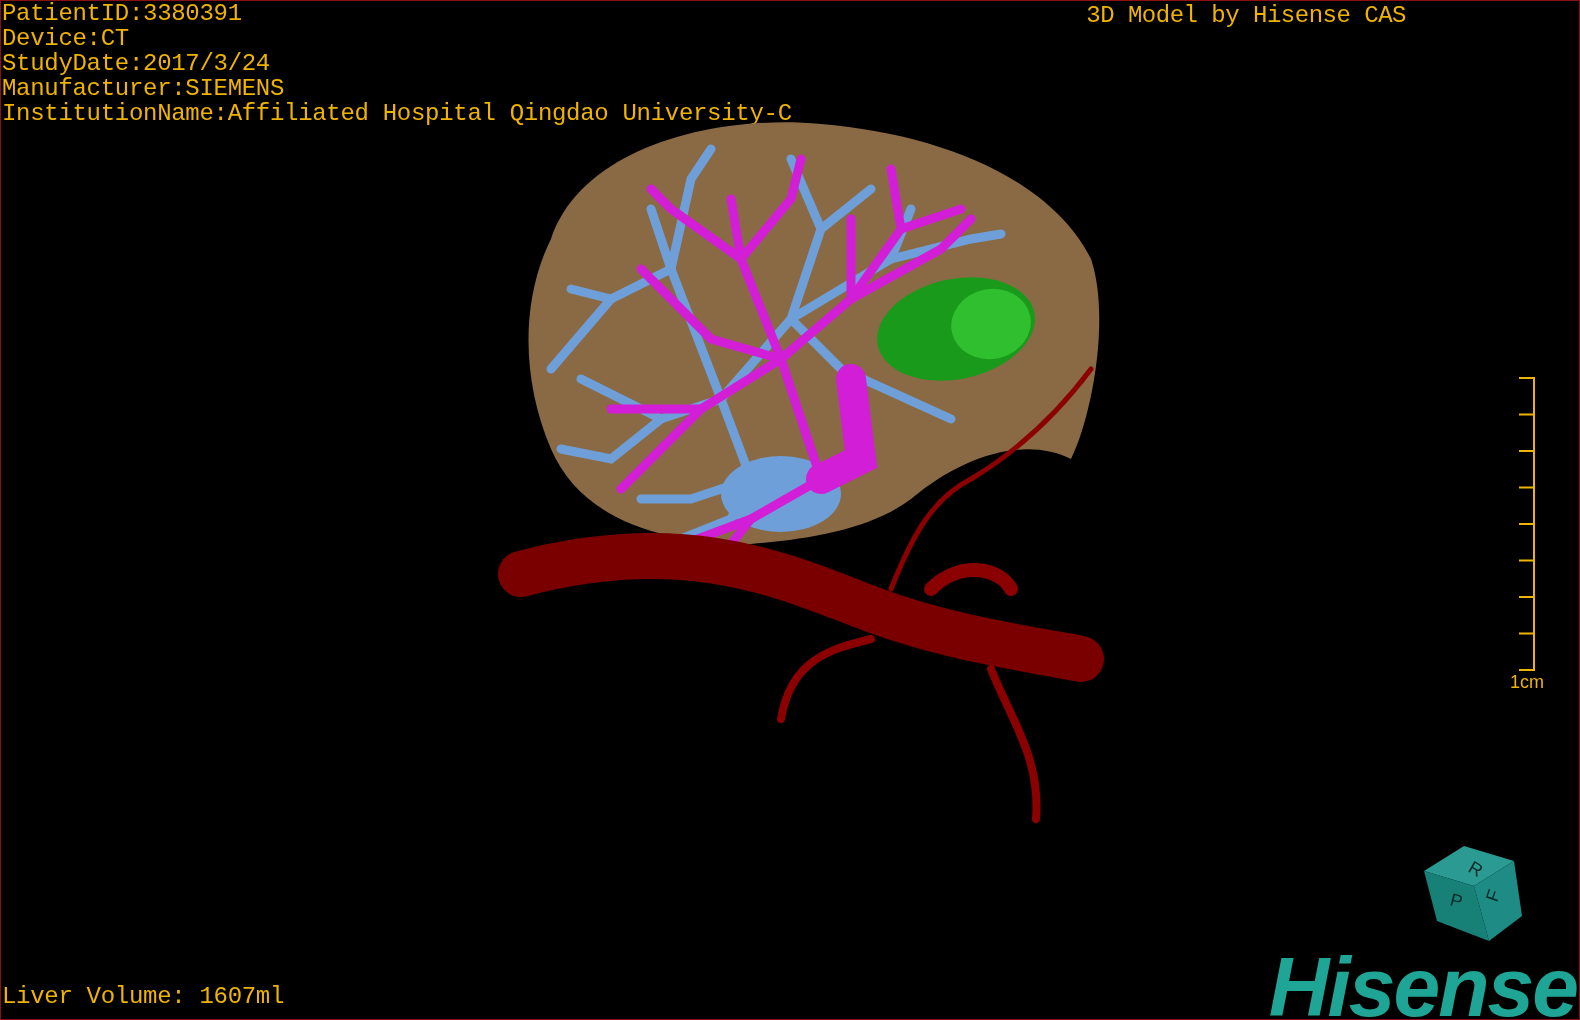 The height and width of the screenshot is (1020, 1580). Describe the element at coordinates (66, 38) in the screenshot. I see `patient-info-line: Device:CT` at that location.